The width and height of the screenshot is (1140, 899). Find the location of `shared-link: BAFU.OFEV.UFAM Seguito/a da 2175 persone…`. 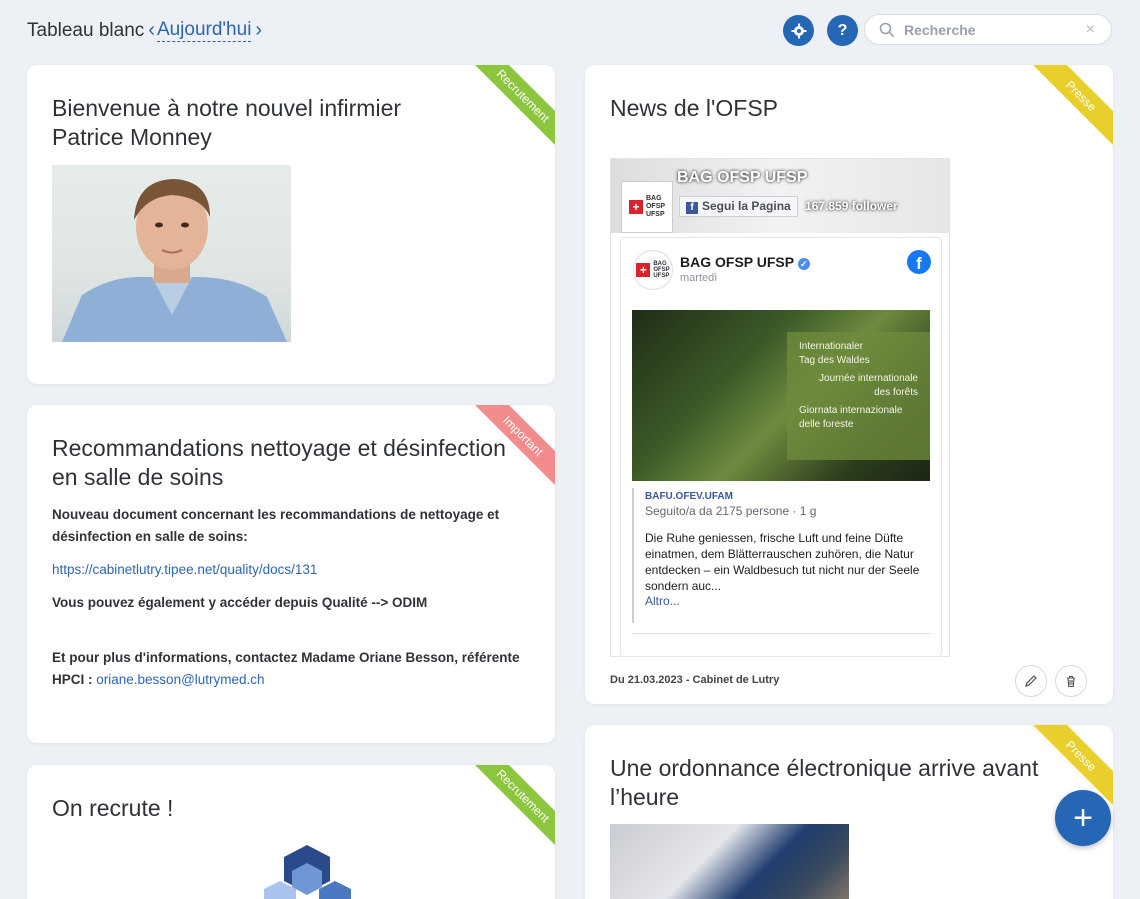

shared-link: BAFU.OFEV.UFAM Seguito/a da 2175 persone… is located at coordinates (781, 555).